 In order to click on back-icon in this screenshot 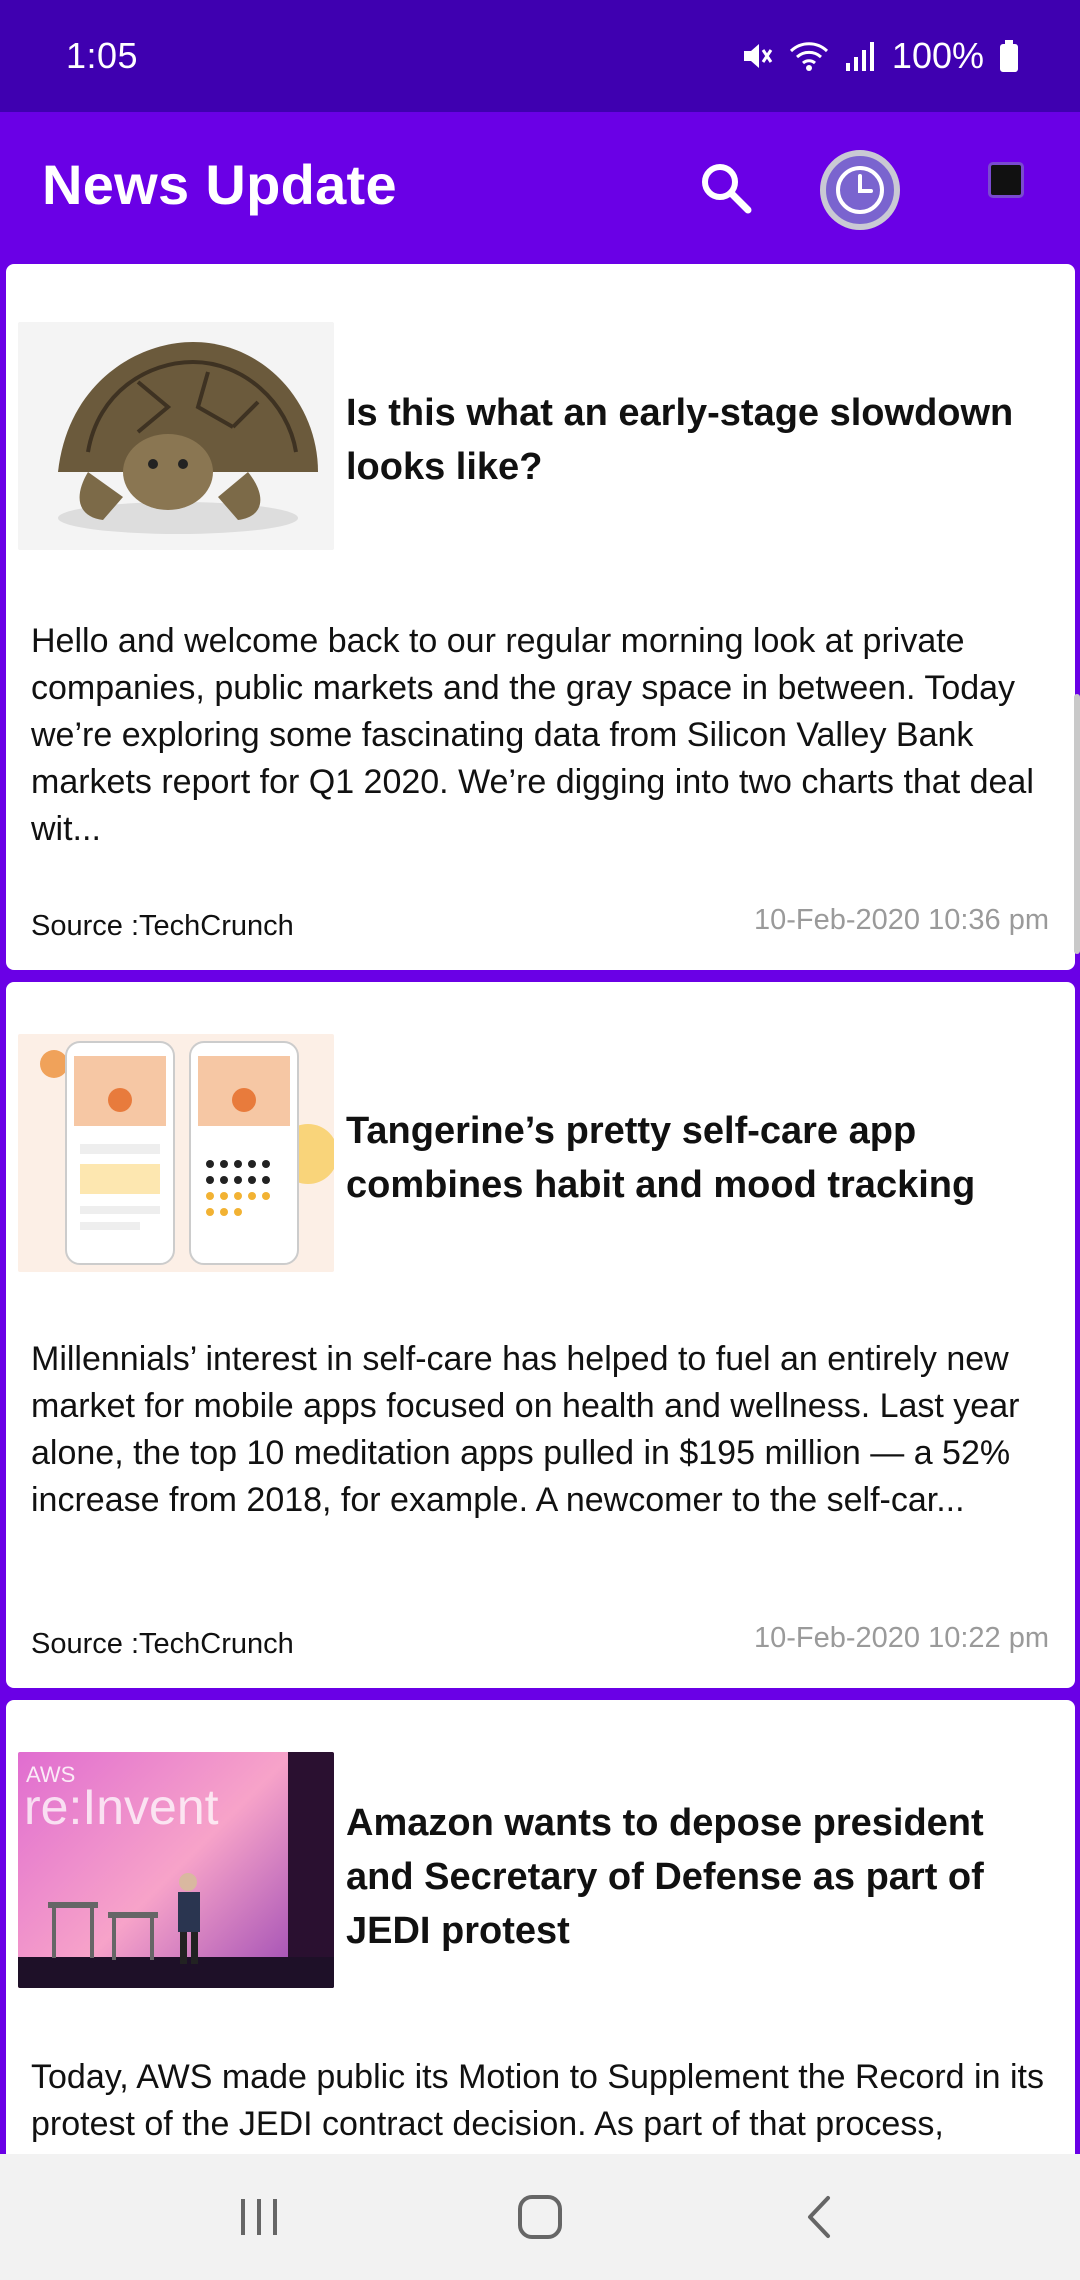, I will do `click(819, 2217)`.